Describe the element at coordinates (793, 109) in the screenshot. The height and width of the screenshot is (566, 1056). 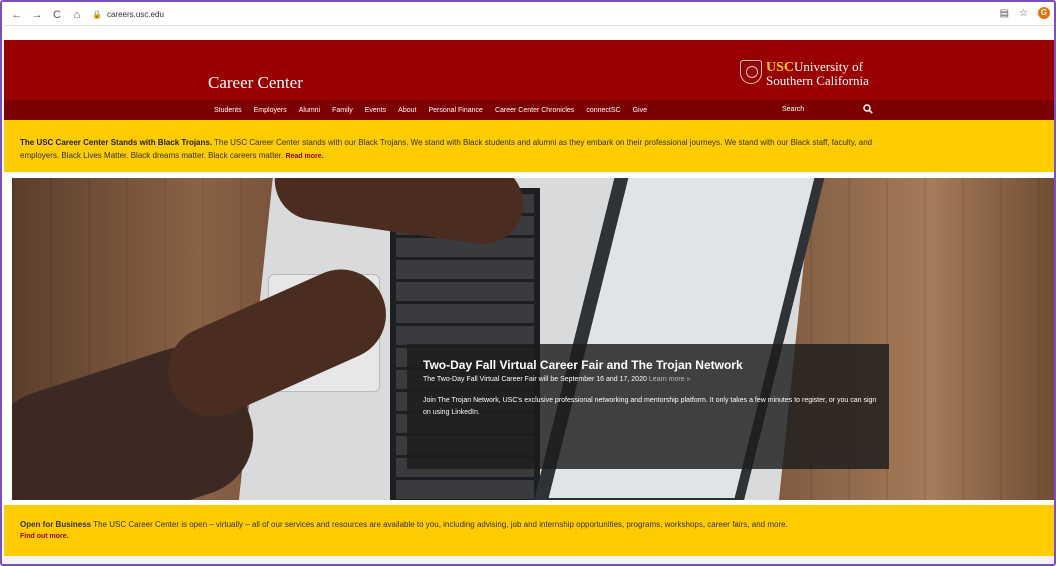
I see `search-input: Search` at that location.